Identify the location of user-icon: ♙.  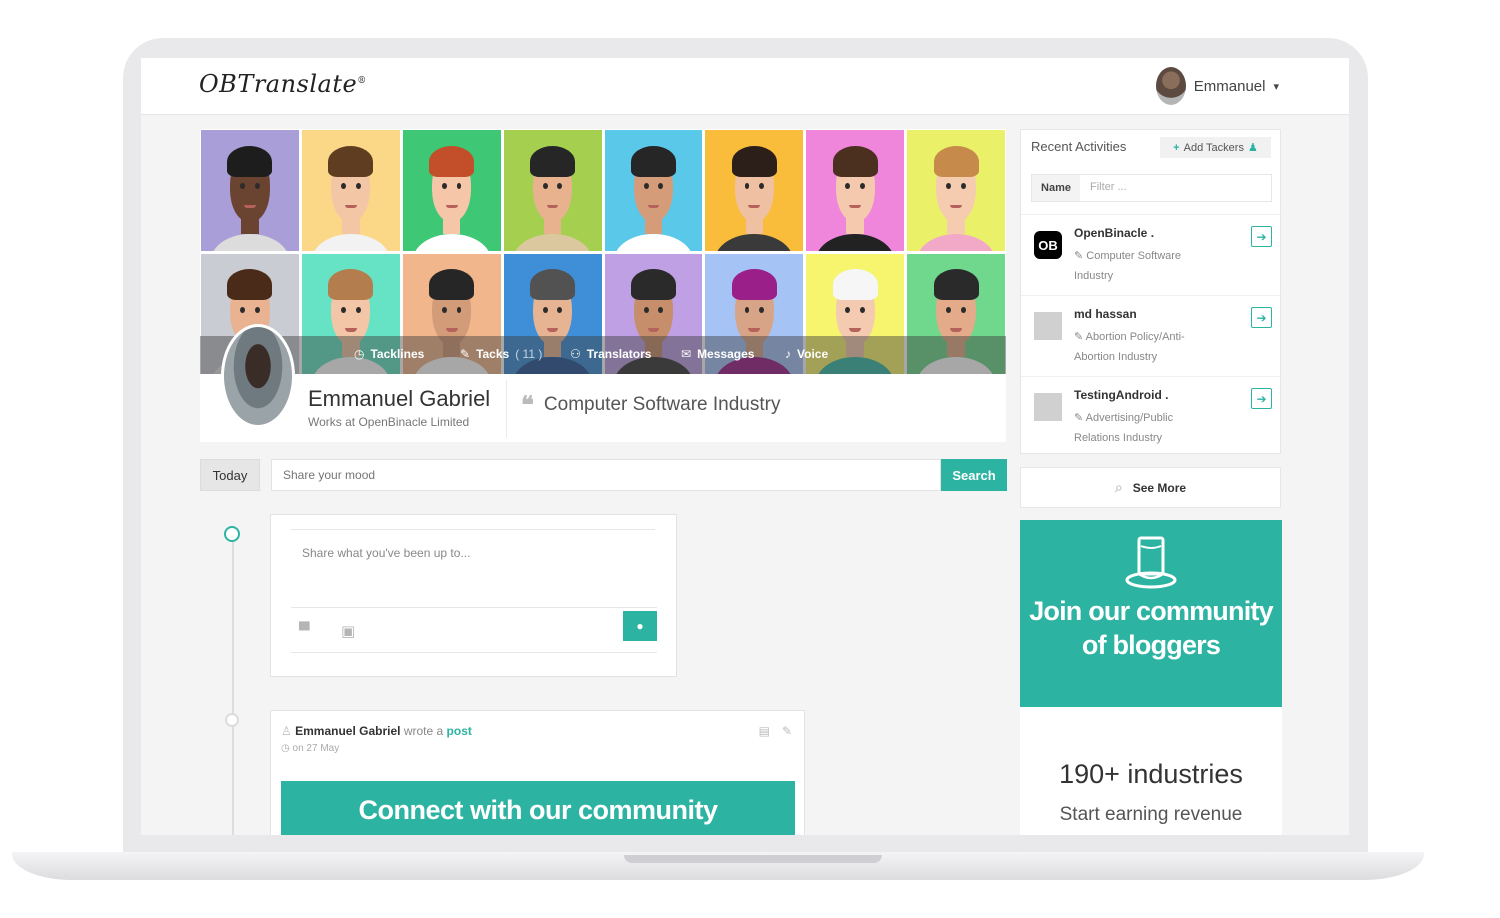
(286, 731).